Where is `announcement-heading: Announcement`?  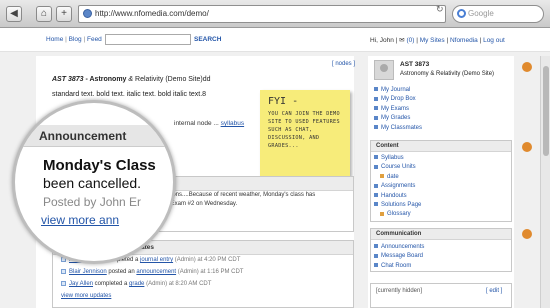 announcement-heading: Announcement is located at coordinates (94, 136).